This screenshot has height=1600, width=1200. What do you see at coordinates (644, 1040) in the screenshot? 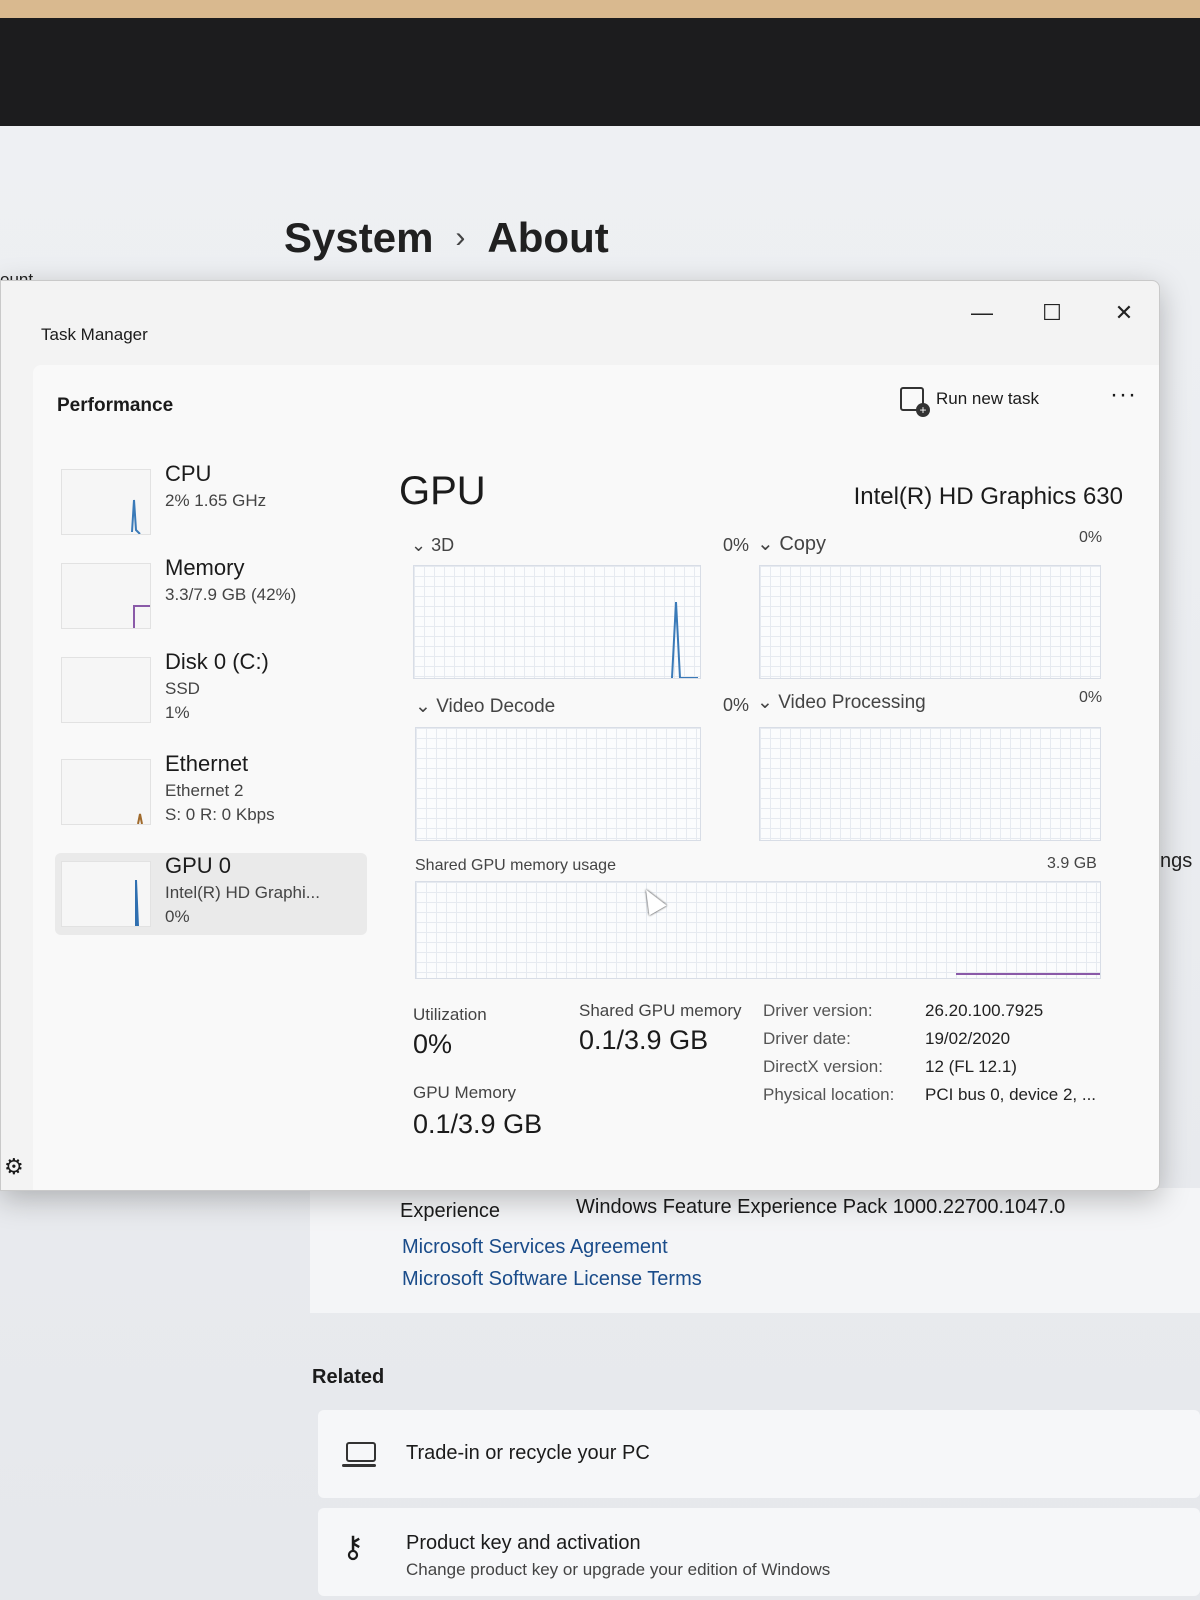
I see `shared-memory-value: 0.1/3.9 GB` at bounding box center [644, 1040].